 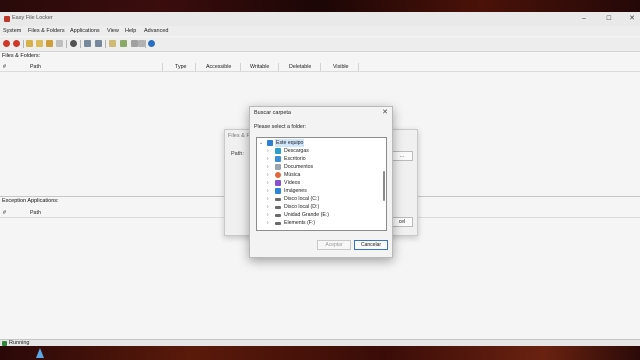 What do you see at coordinates (278, 167) in the screenshot?
I see `documents-icon` at bounding box center [278, 167].